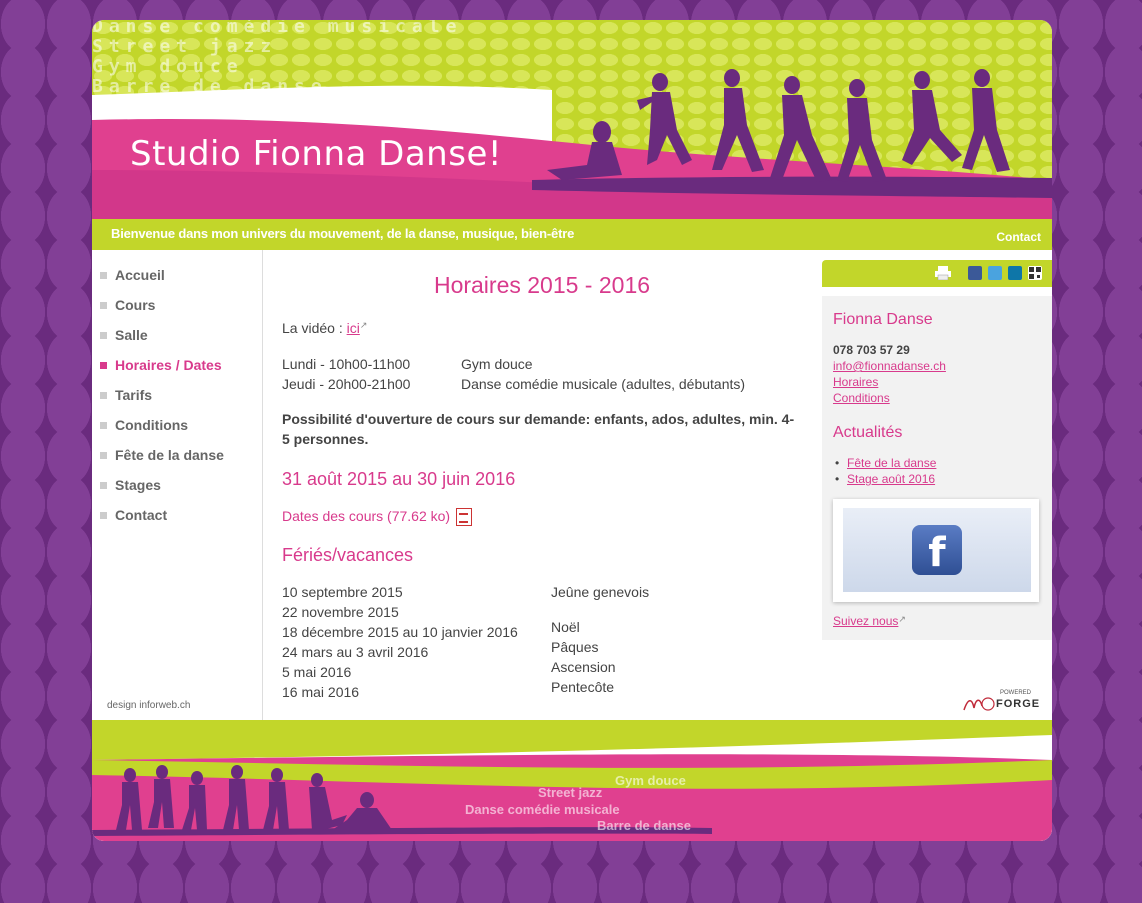  What do you see at coordinates (855, 382) in the screenshot?
I see `sidebar-link-horaires: Horaires` at bounding box center [855, 382].